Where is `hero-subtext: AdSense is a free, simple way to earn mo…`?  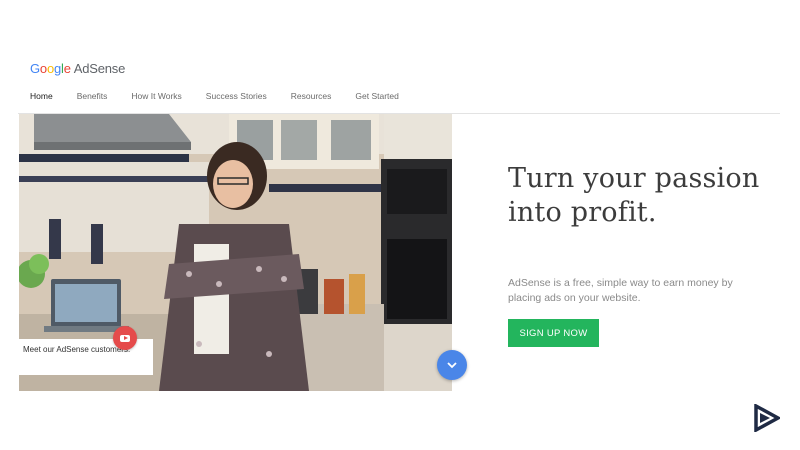 hero-subtext: AdSense is a free, simple way to earn mo… is located at coordinates (620, 290).